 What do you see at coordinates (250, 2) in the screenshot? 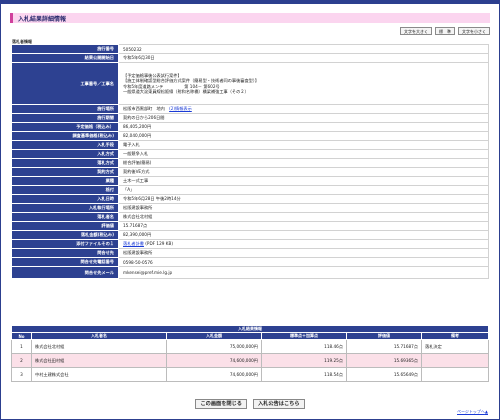
I see `top-border` at bounding box center [250, 2].